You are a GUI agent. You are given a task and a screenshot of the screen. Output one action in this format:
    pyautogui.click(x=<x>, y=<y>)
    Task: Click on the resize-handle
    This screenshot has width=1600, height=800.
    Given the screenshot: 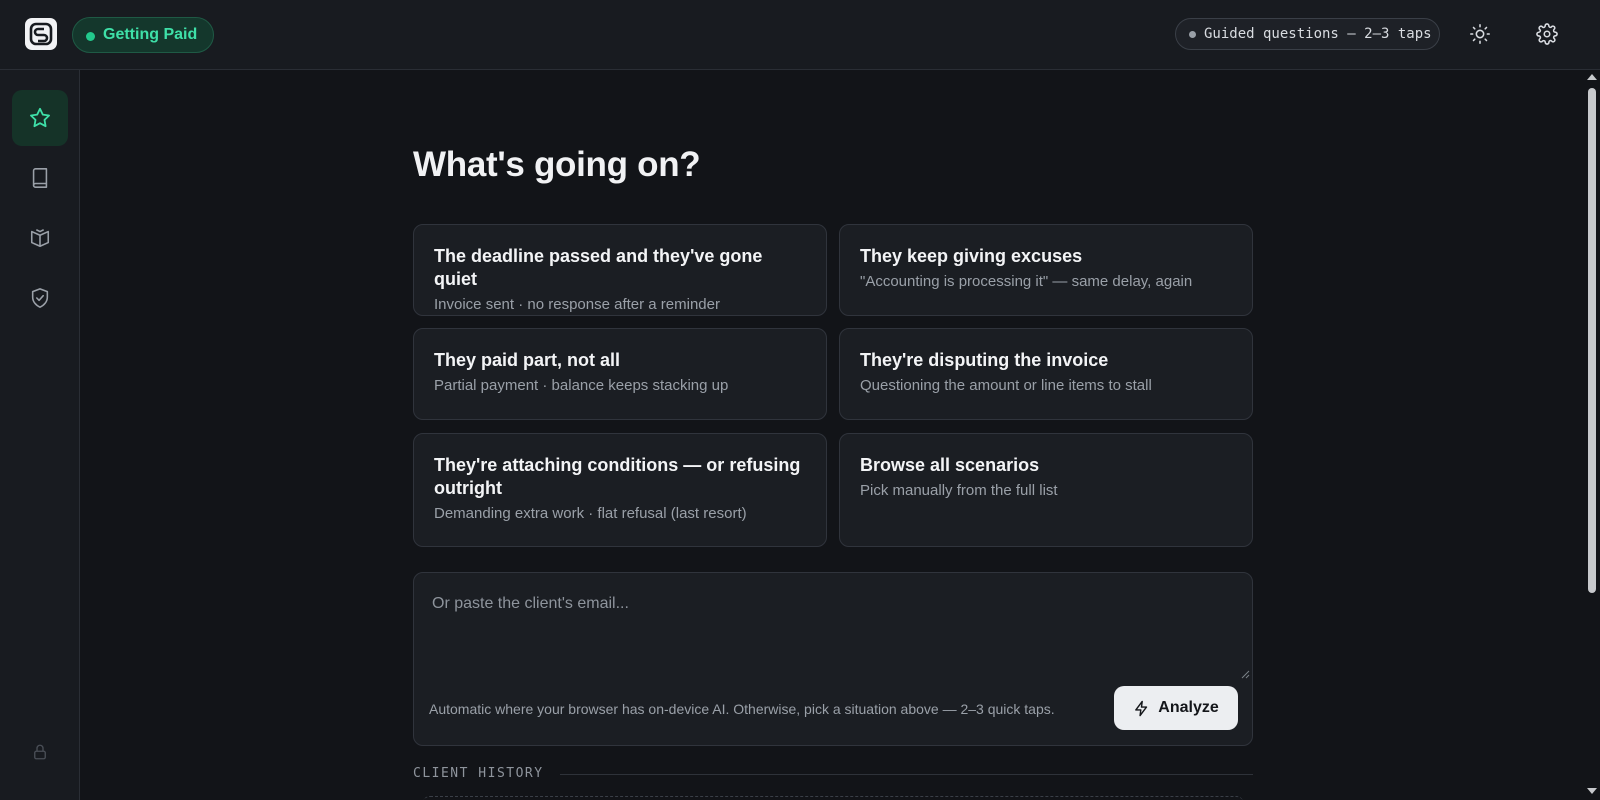 What is the action you would take?
    pyautogui.click(x=1245, y=674)
    